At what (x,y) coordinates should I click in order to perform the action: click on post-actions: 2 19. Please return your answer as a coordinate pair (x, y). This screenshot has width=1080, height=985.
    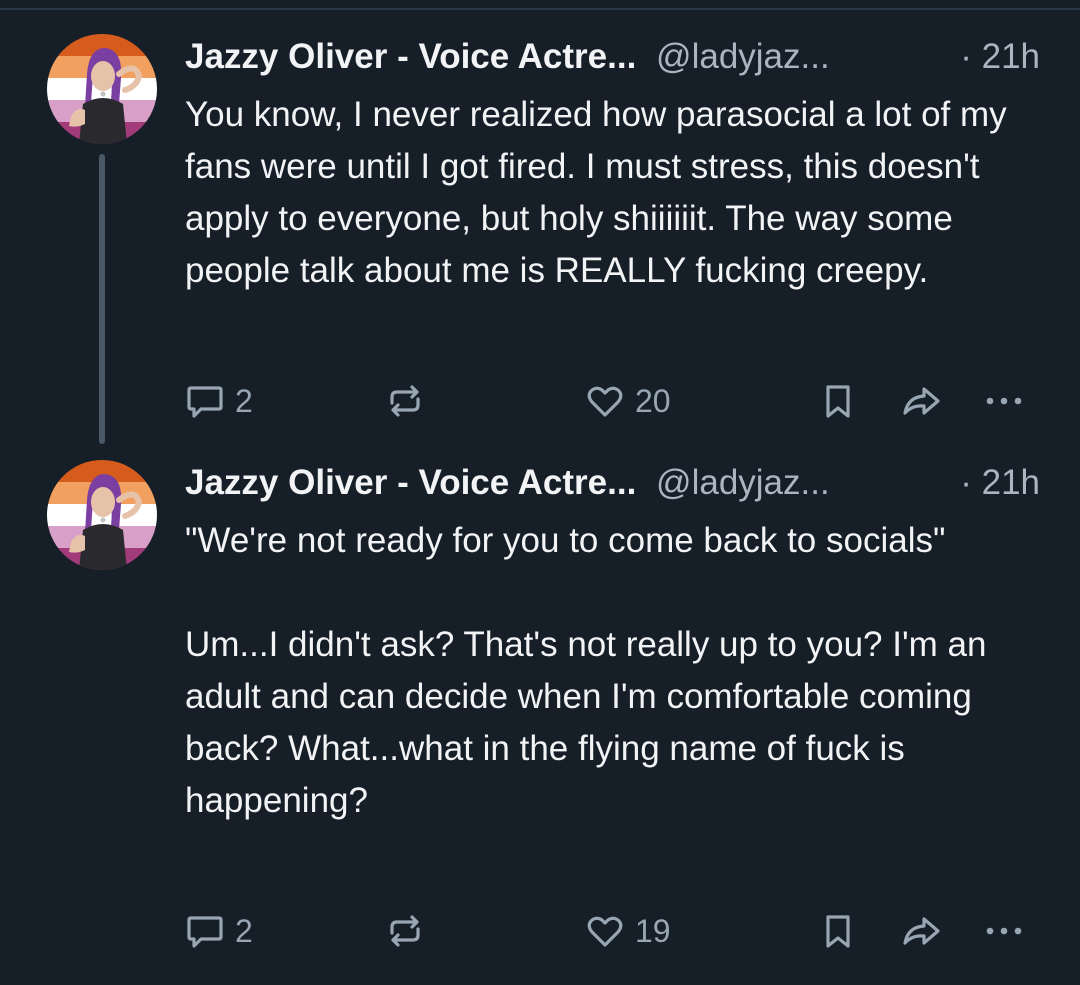
    Looking at the image, I should click on (620, 931).